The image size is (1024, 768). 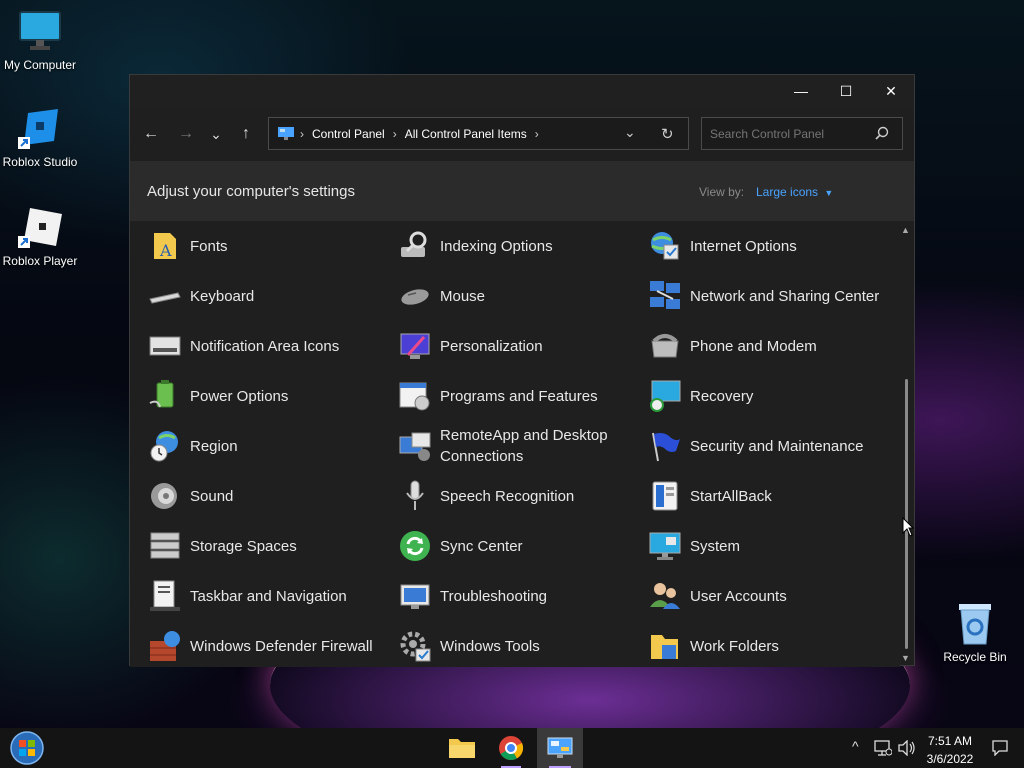 I want to click on start-button, so click(x=27, y=748).